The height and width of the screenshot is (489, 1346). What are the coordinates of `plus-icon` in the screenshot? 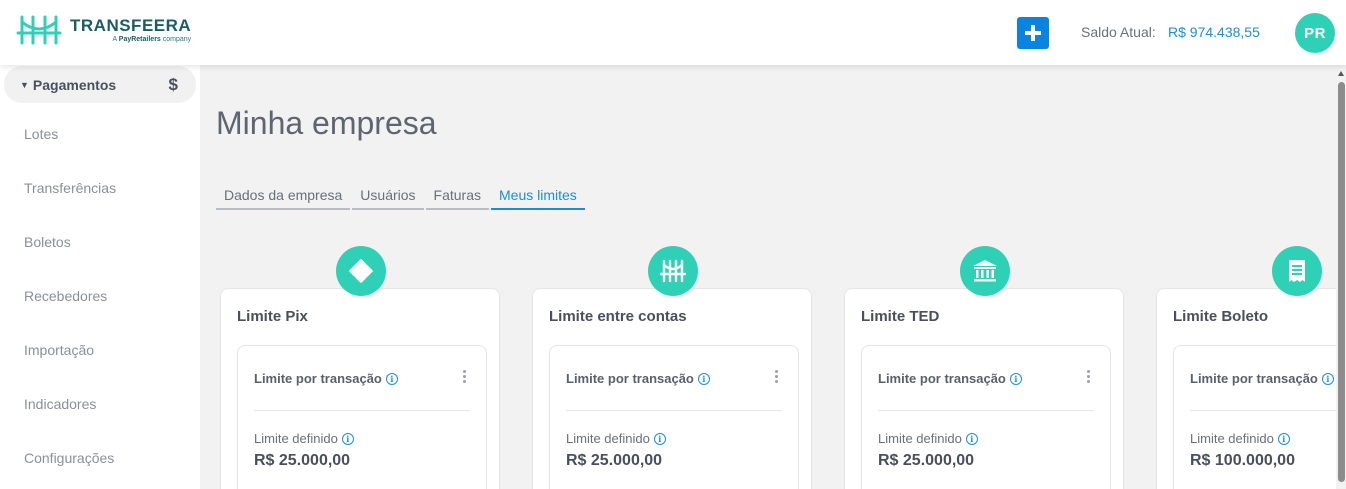 It's located at (1033, 33).